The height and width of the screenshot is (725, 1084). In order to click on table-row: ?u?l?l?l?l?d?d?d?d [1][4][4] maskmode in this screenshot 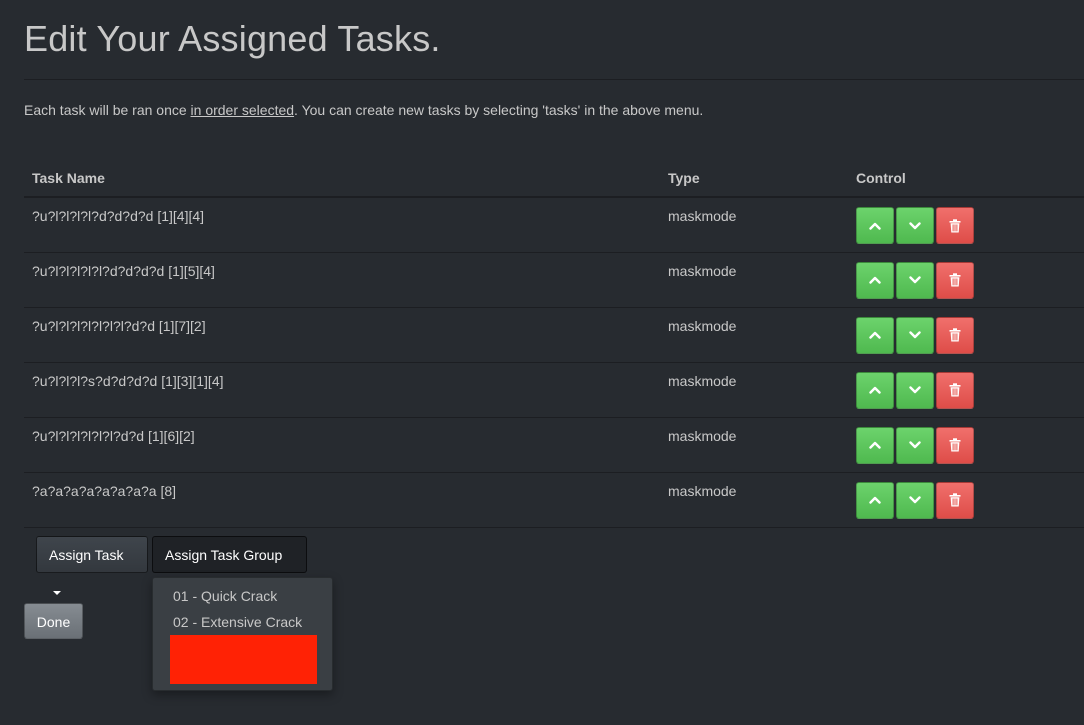, I will do `click(554, 224)`.